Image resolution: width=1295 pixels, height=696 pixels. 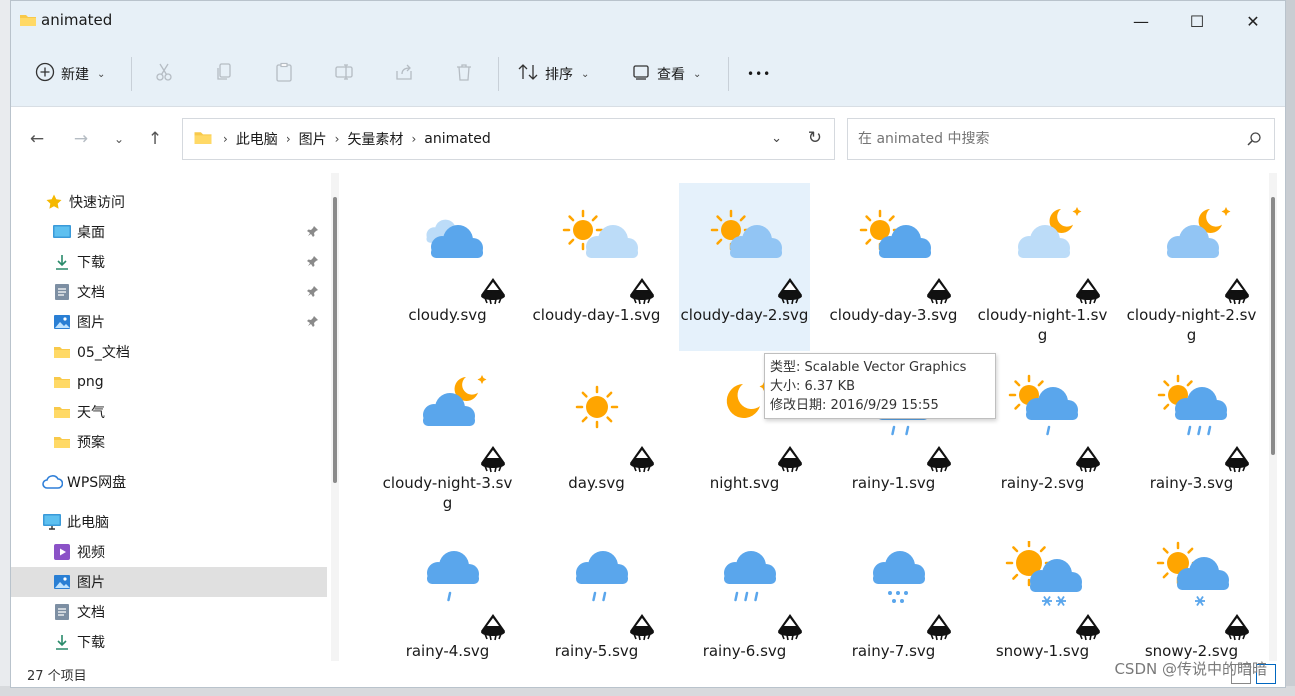 I want to click on sidebar-item-label: 预案, so click(x=91, y=443).